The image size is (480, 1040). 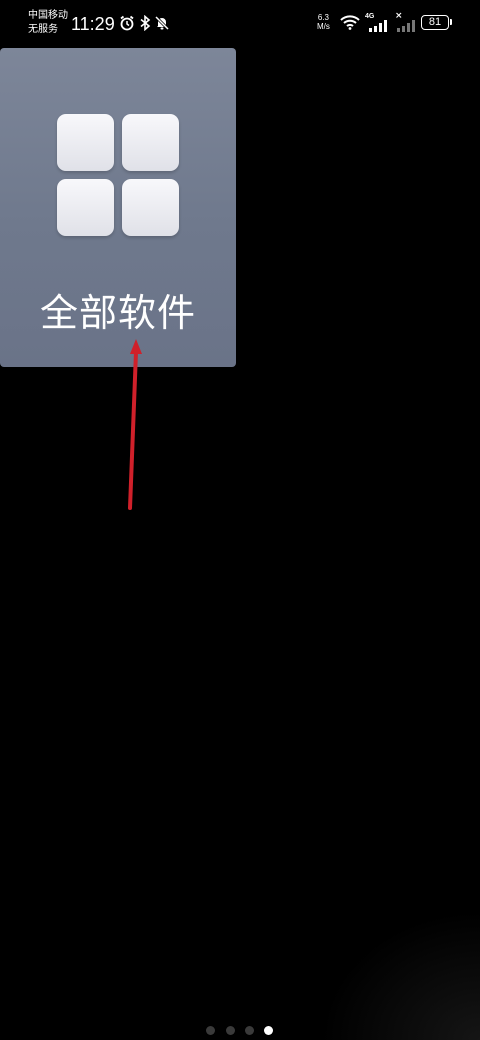 What do you see at coordinates (268, 1030) in the screenshot?
I see `page-dot-4-active` at bounding box center [268, 1030].